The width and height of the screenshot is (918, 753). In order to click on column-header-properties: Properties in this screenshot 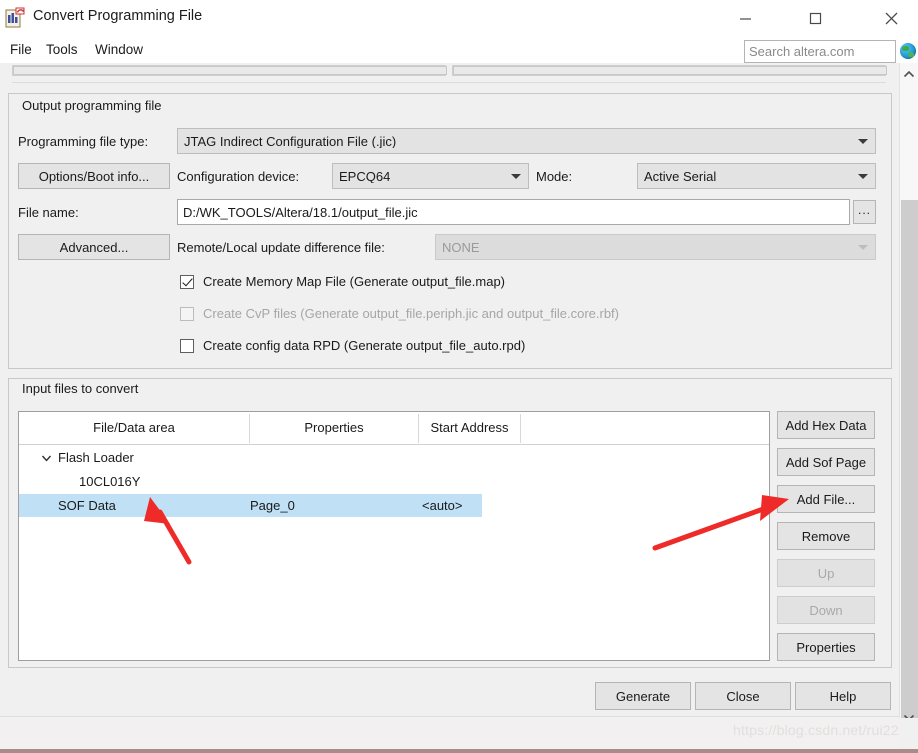, I will do `click(334, 428)`.